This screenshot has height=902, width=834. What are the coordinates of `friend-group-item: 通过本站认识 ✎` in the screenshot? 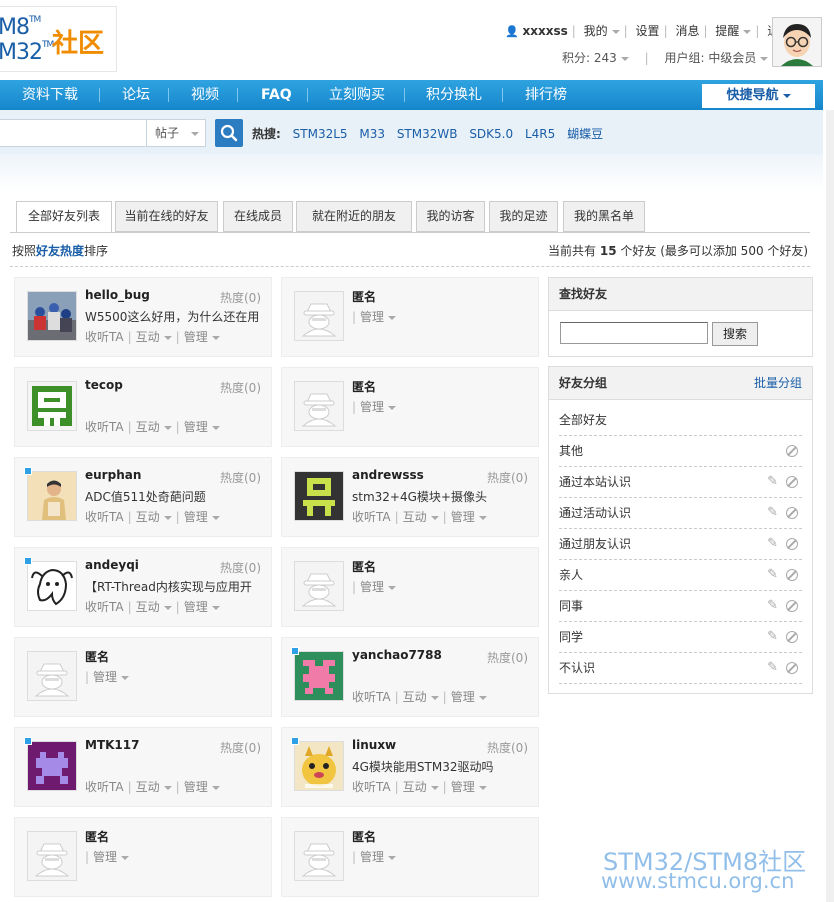 It's located at (680, 482).